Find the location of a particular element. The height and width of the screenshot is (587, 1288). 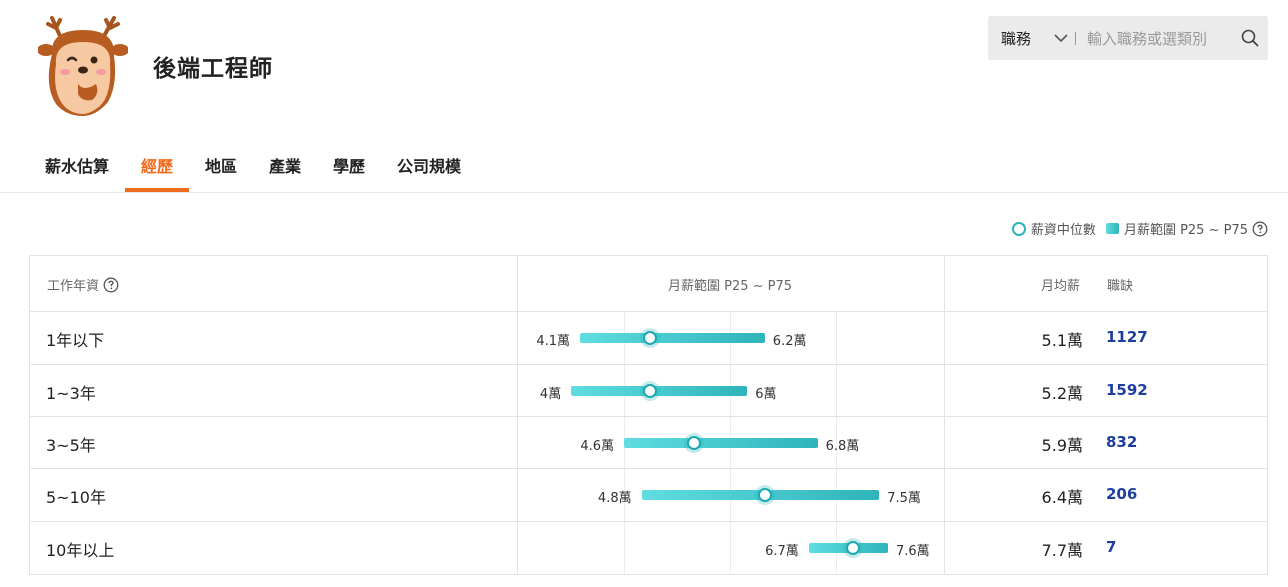

p75-label: 6.8萬 is located at coordinates (842, 446).